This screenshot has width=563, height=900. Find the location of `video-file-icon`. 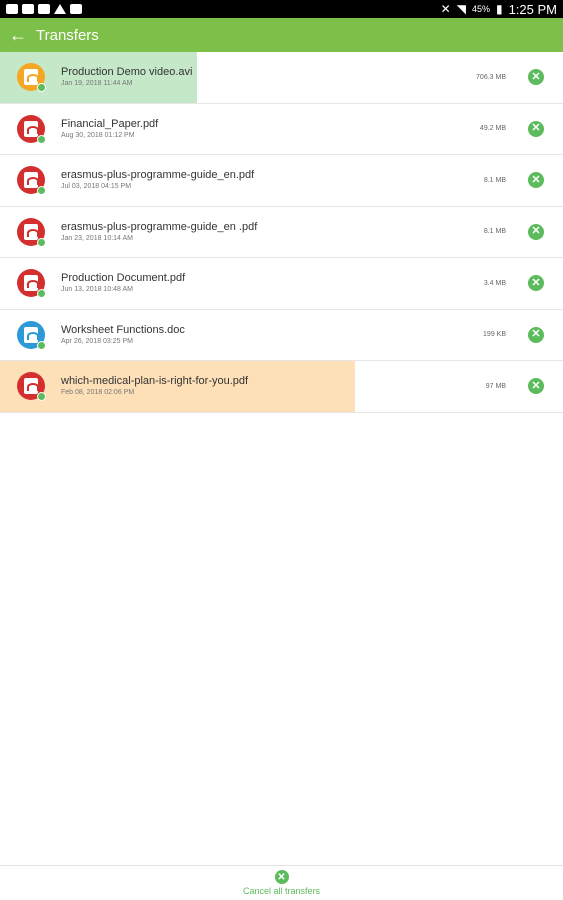

video-file-icon is located at coordinates (31, 78).